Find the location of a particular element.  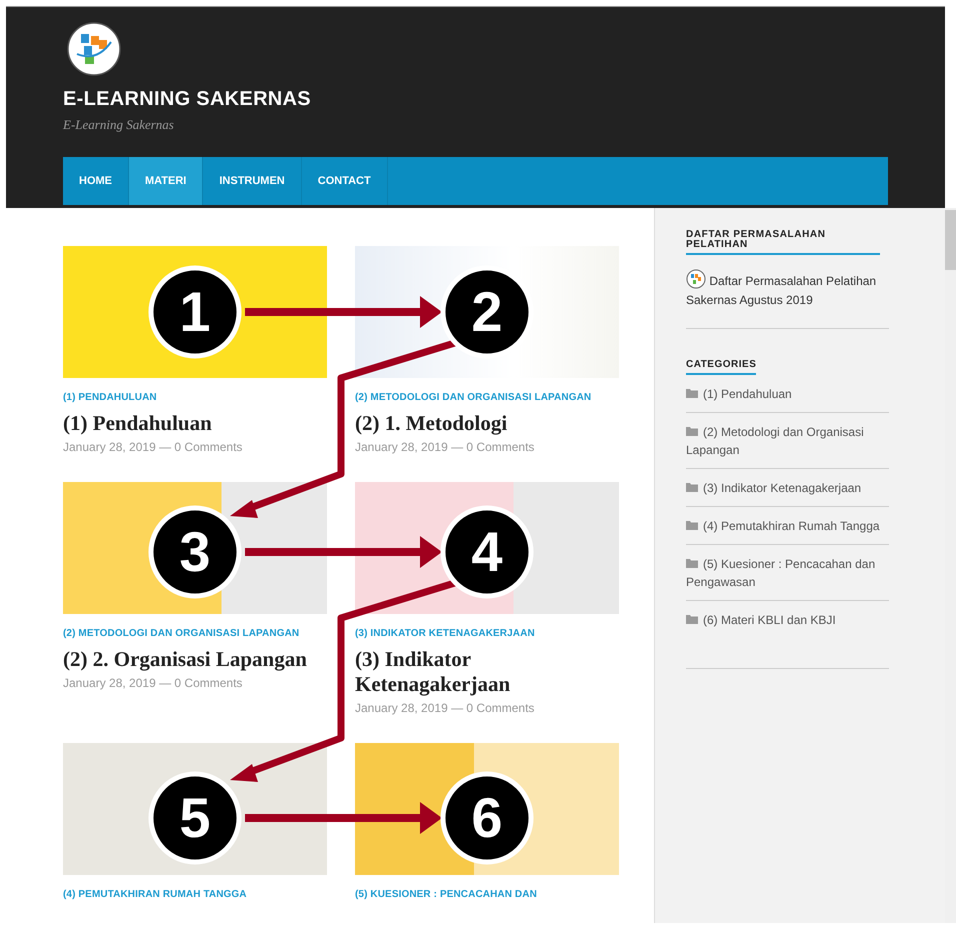

category-link: (6) Materi KBLI dan KBJI is located at coordinates (787, 620).